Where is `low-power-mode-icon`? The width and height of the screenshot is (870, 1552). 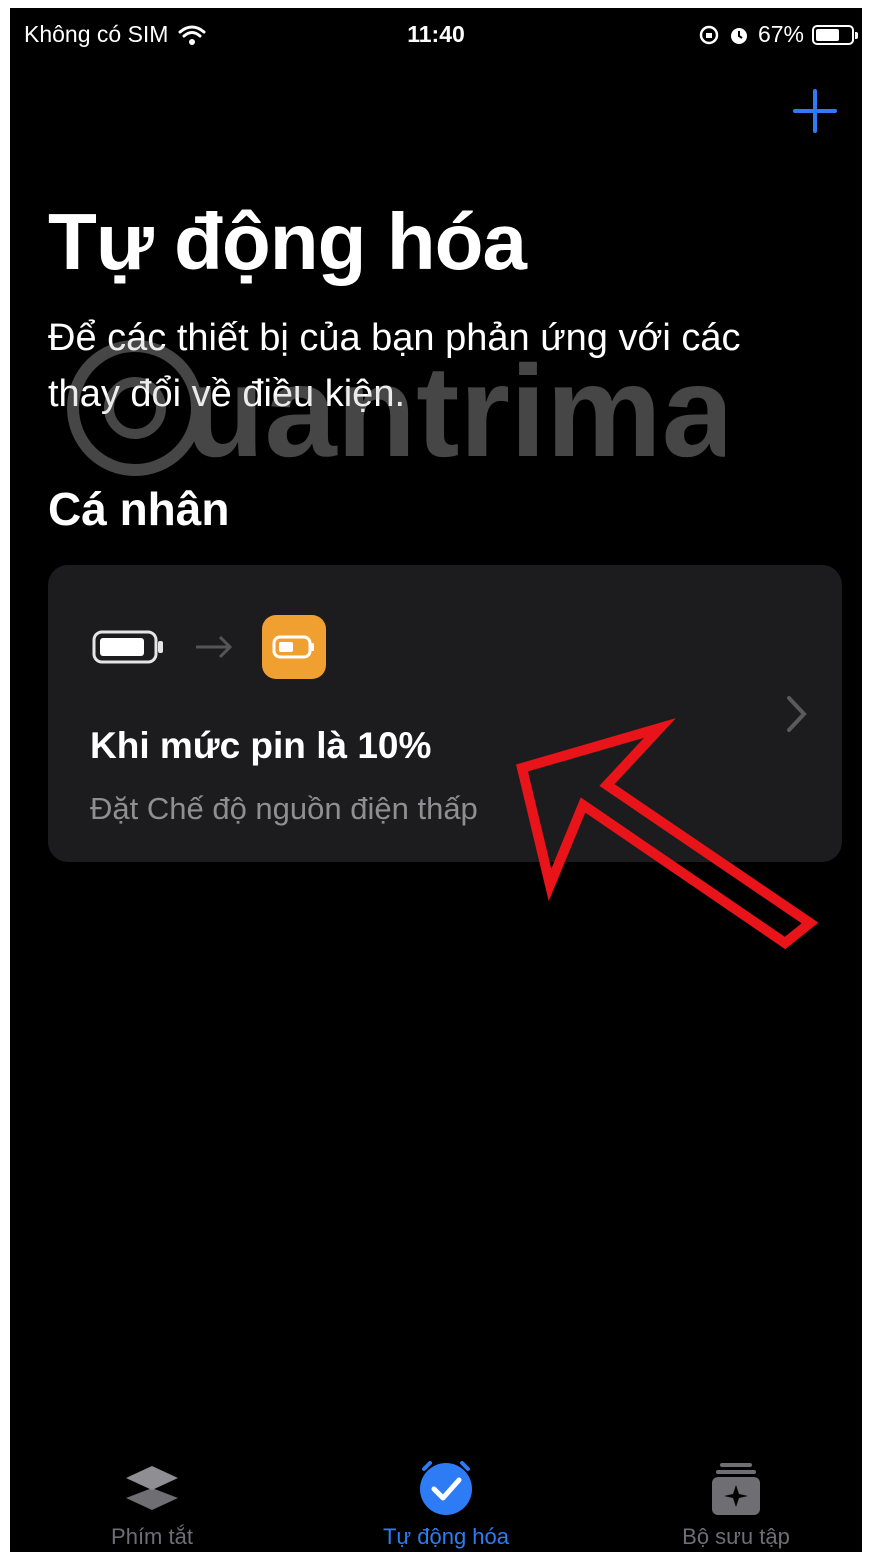
low-power-mode-icon is located at coordinates (294, 647).